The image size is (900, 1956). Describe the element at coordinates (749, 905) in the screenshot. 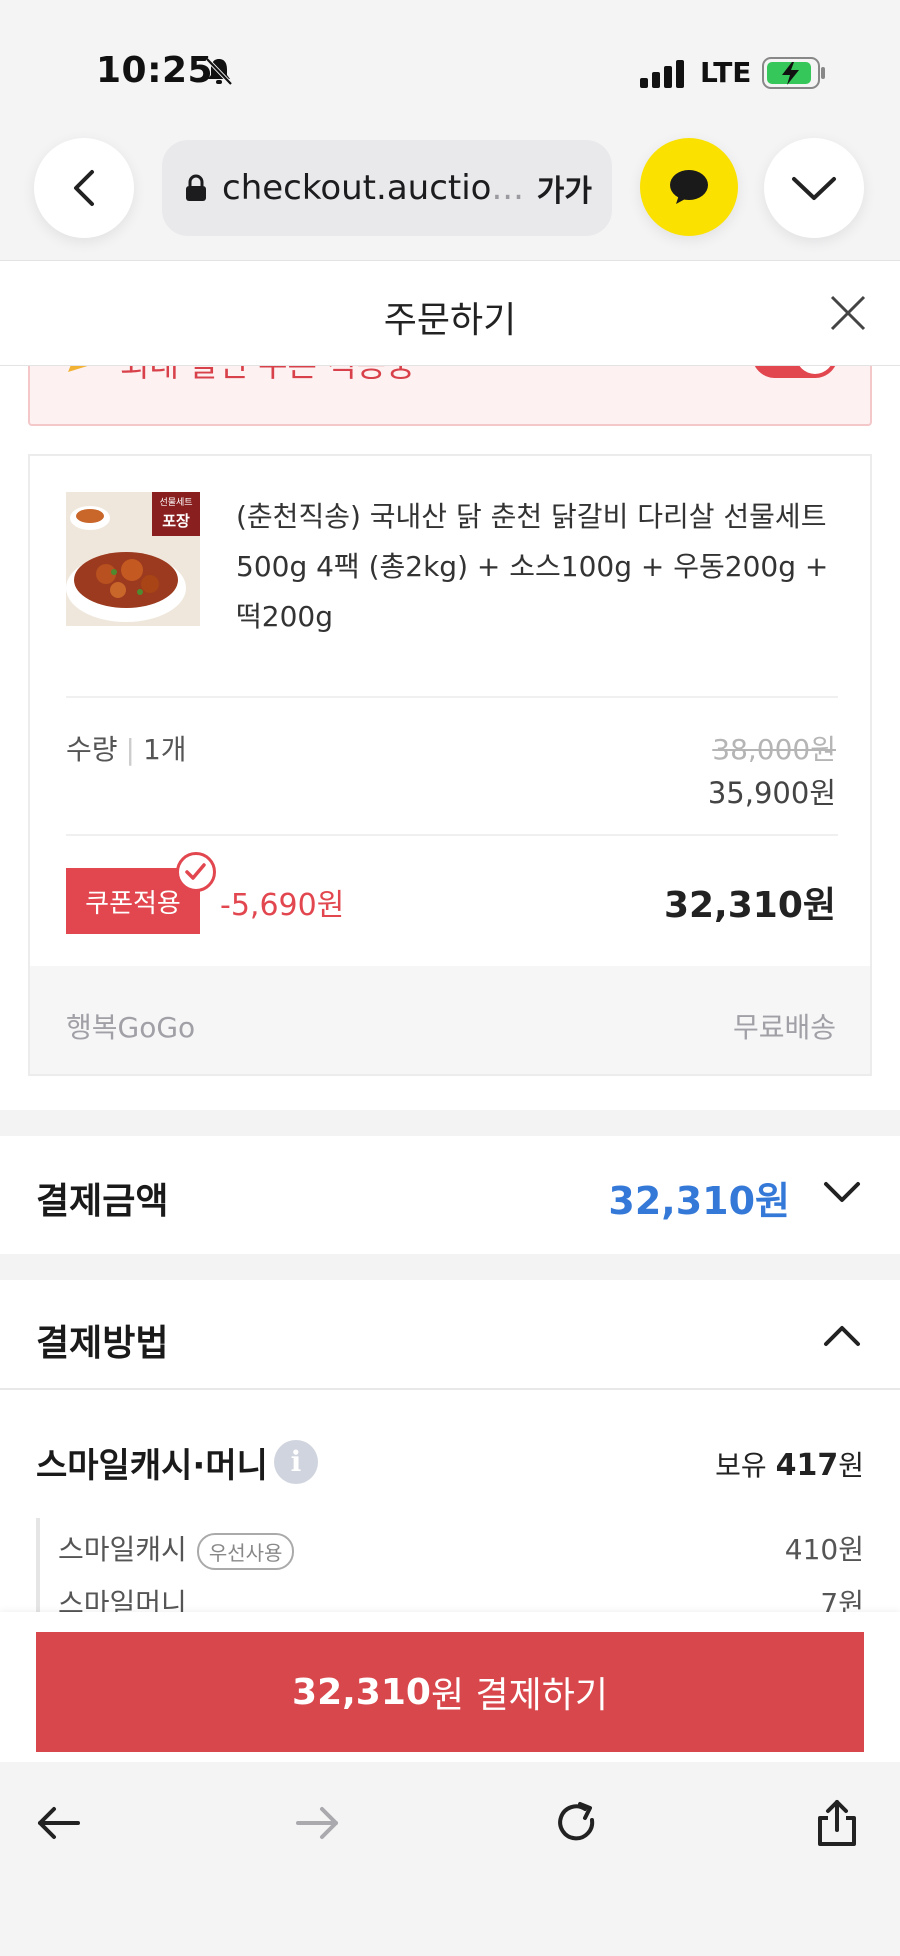

I see `final-price: 32,310원` at that location.